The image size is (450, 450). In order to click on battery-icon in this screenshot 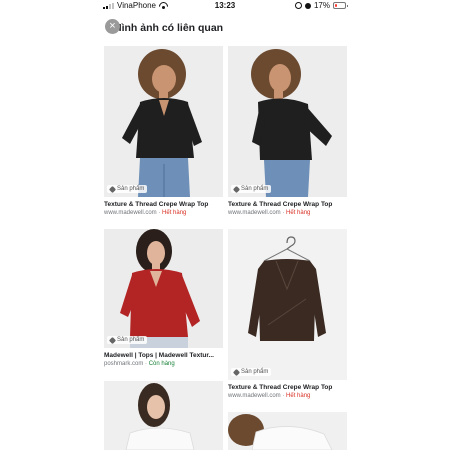, I will do `click(340, 5)`.